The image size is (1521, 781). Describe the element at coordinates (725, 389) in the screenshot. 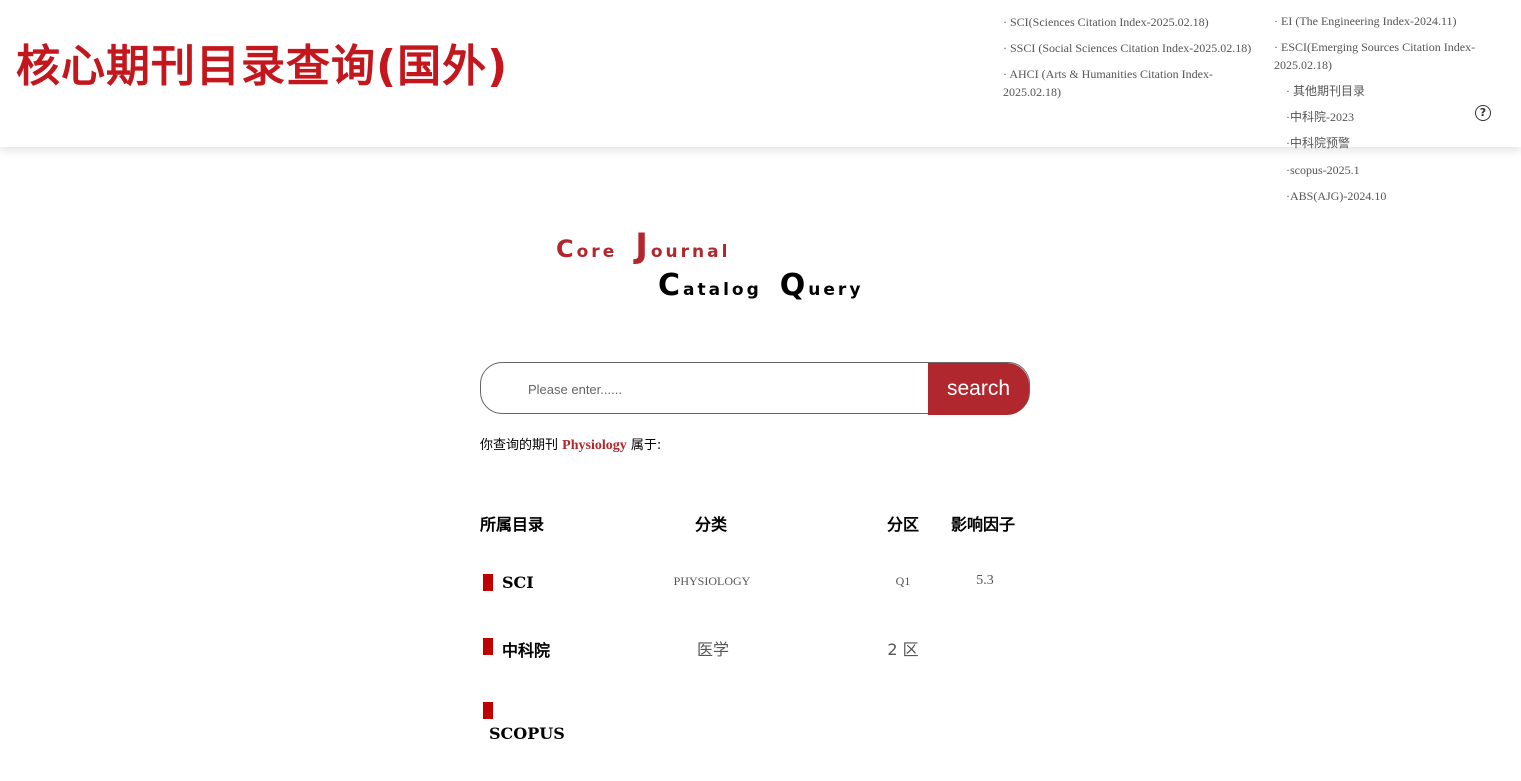

I see `search-input` at that location.